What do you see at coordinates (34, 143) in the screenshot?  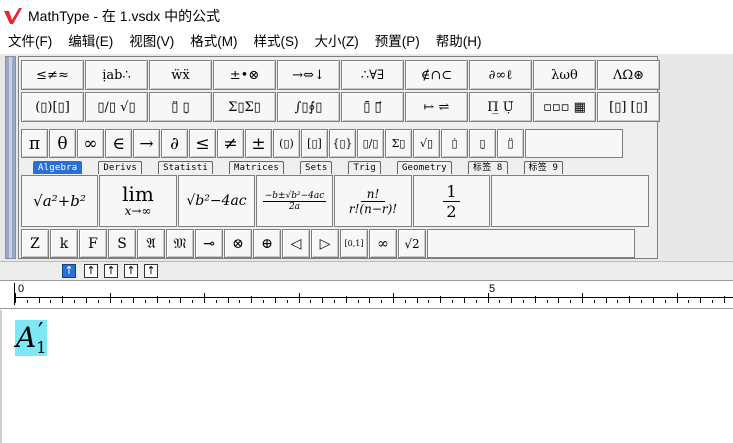 I see `symbol-pi: π` at bounding box center [34, 143].